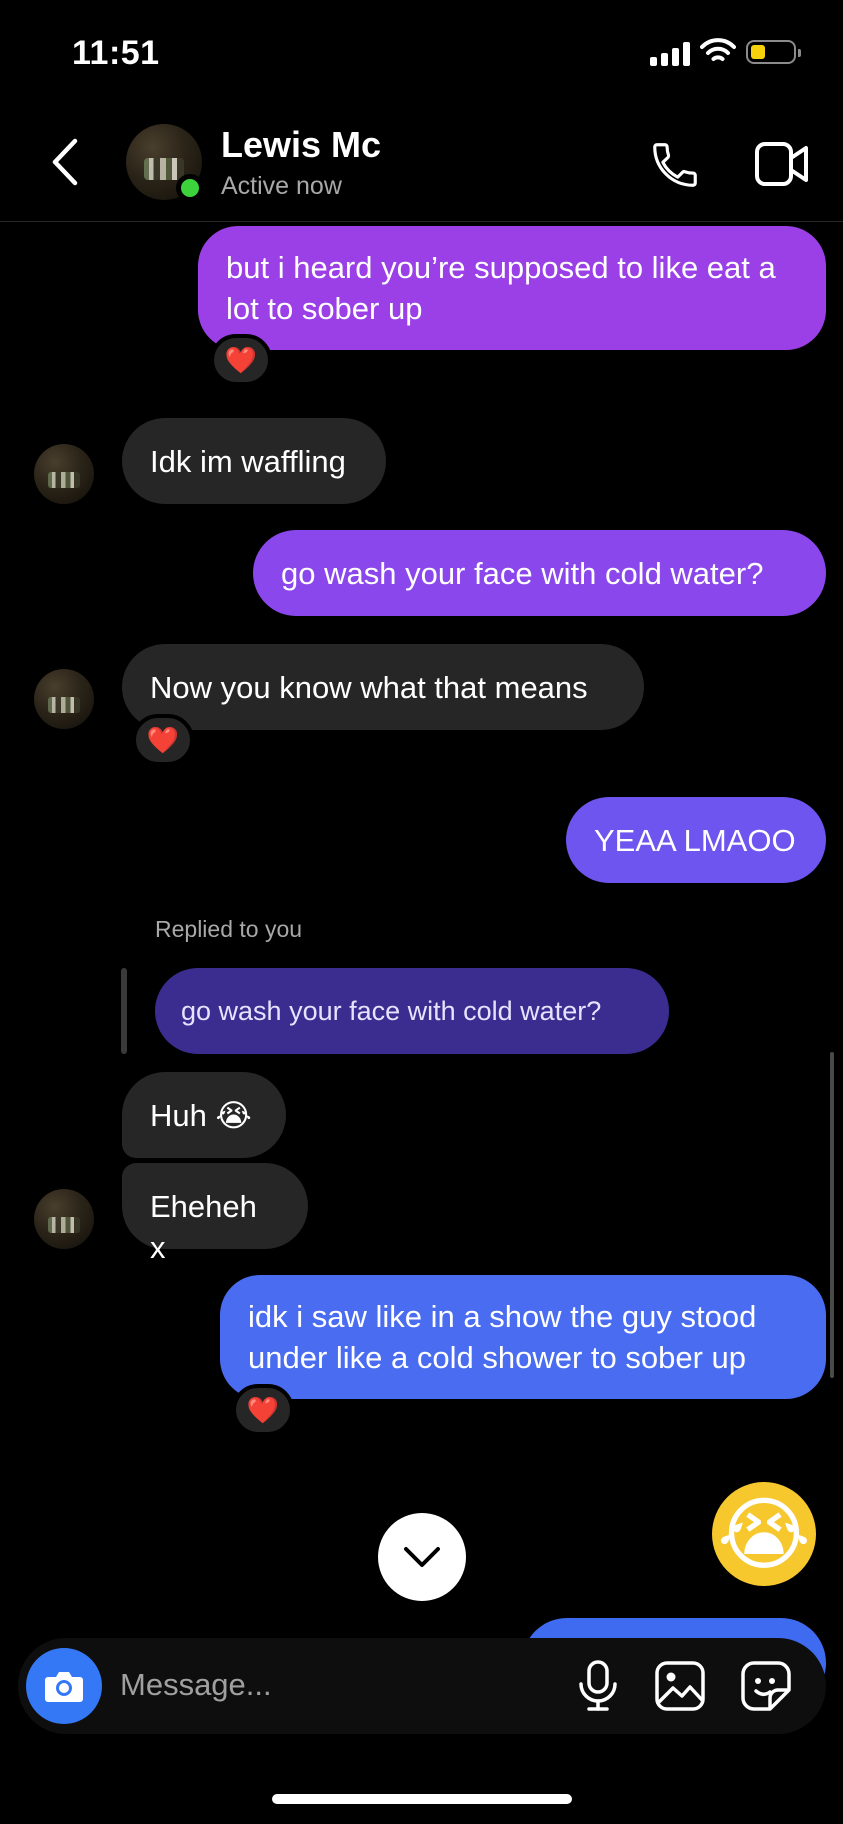 The width and height of the screenshot is (843, 1824). I want to click on microphone-icon, so click(598, 1686).